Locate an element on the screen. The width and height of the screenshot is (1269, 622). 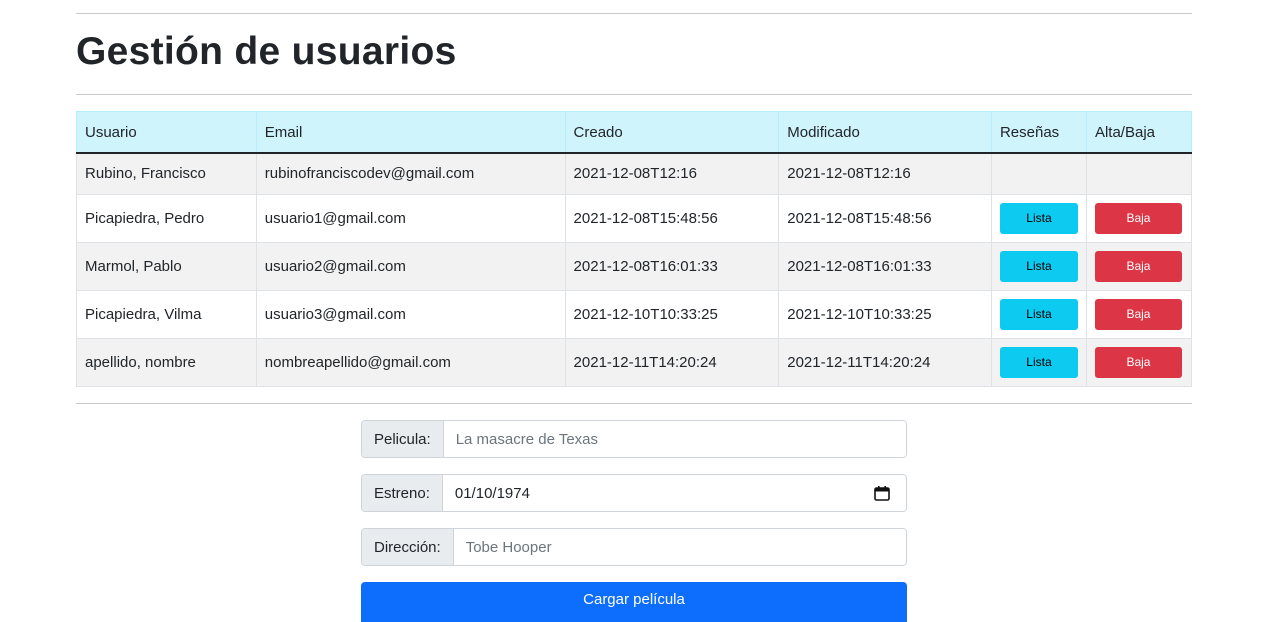
cell-modificado: 2021-12-08T16:01:33 is located at coordinates (885, 266).